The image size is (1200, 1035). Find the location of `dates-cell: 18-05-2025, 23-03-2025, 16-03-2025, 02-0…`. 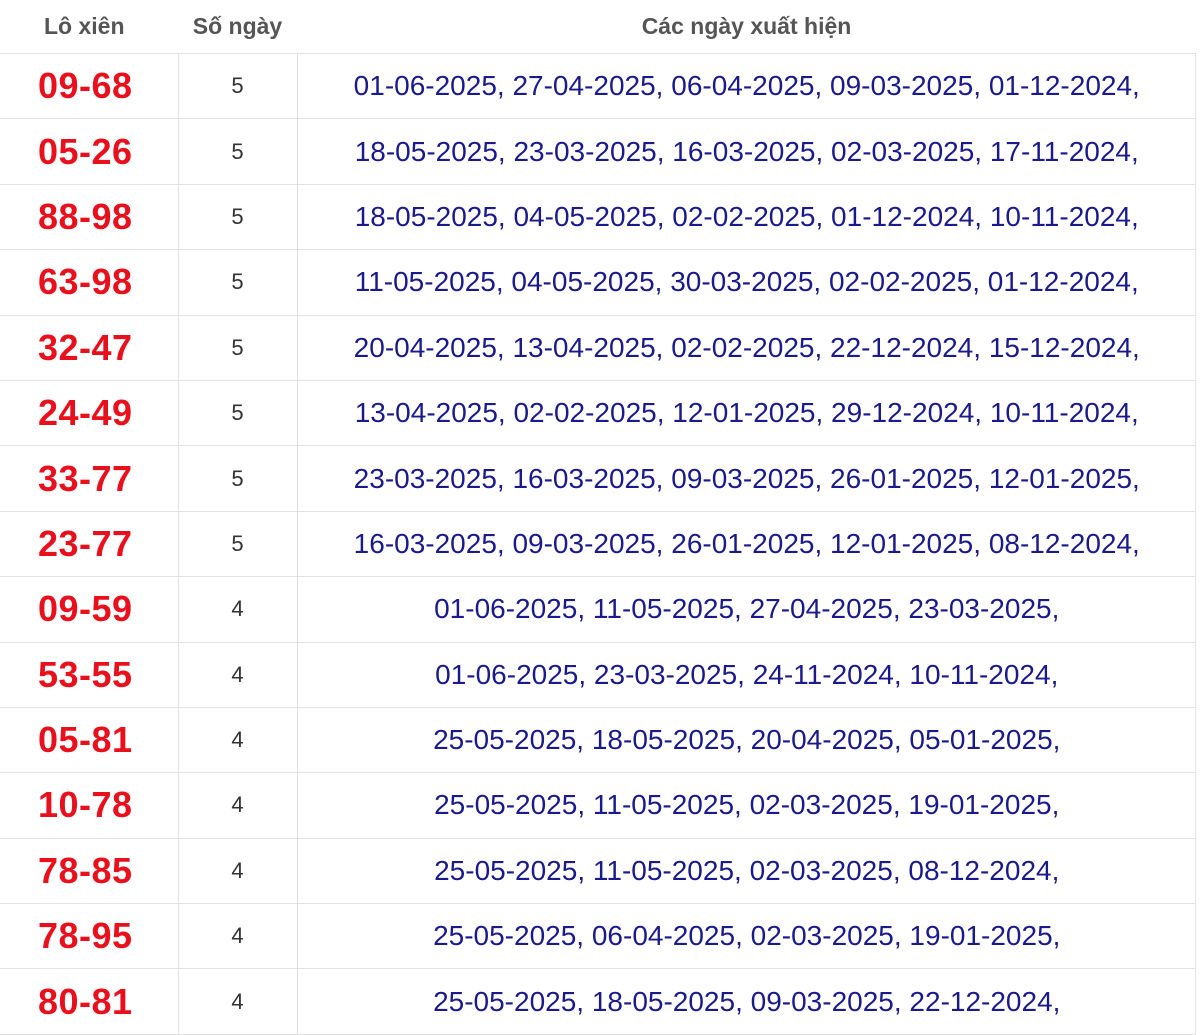

dates-cell: 18-05-2025, 23-03-2025, 16-03-2025, 02-0… is located at coordinates (746, 151).